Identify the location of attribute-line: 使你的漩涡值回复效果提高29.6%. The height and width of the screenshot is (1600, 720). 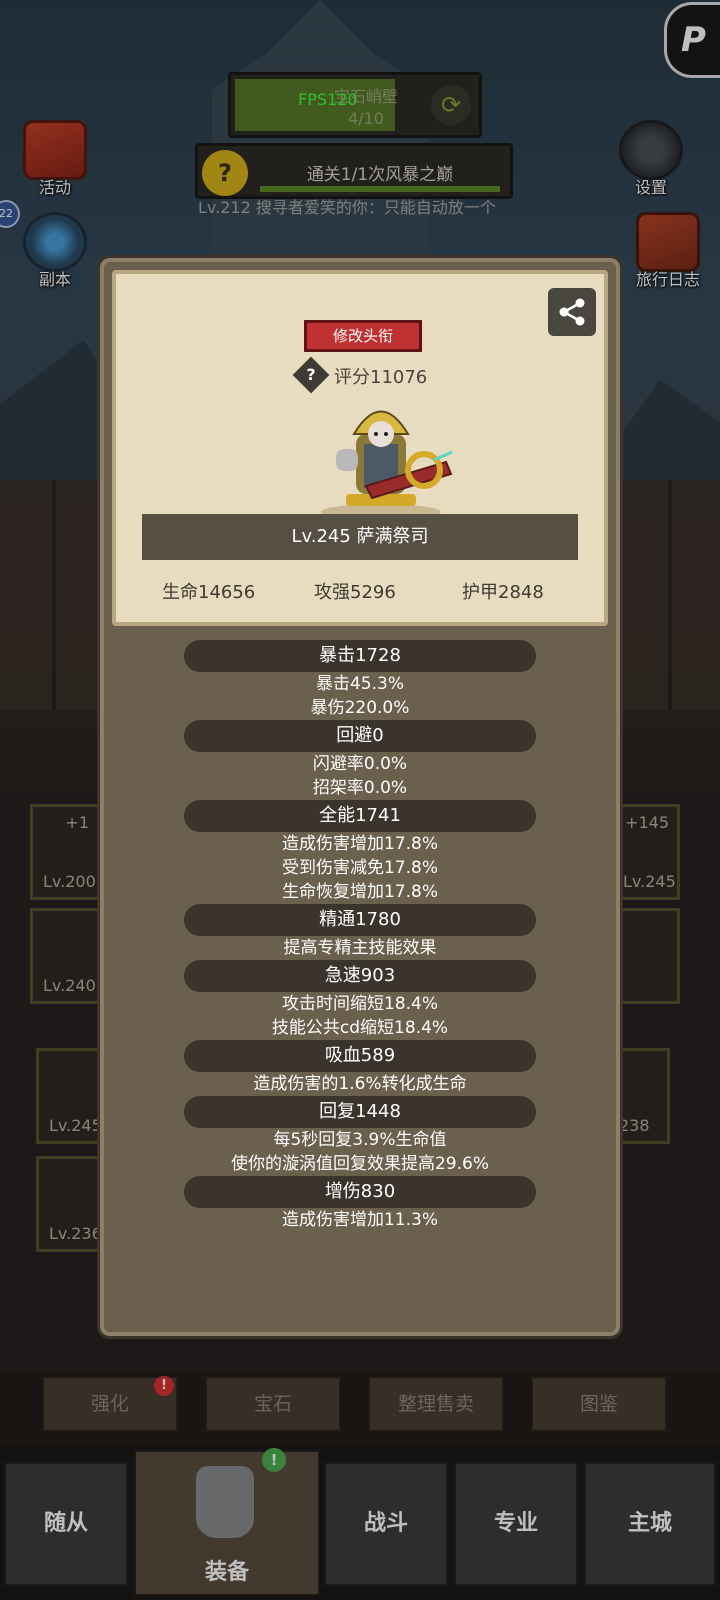
(359, 1164).